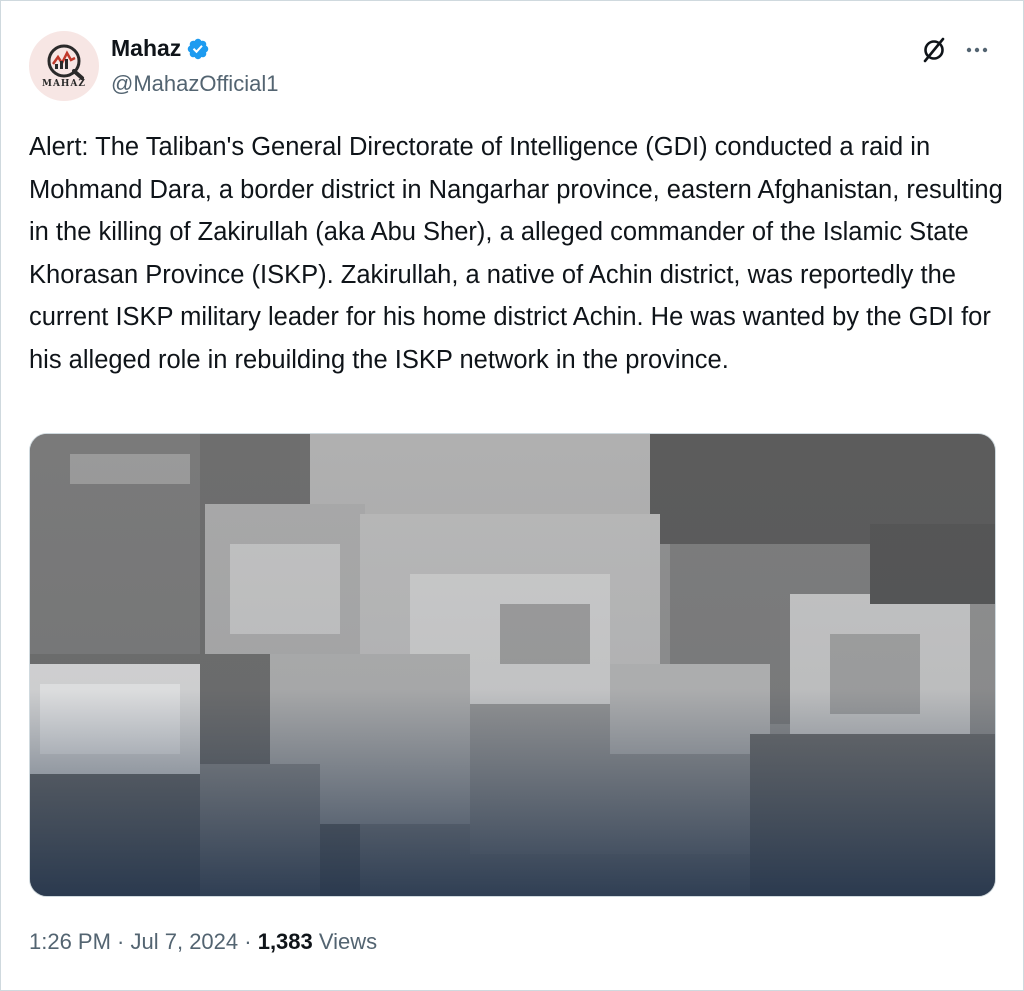  I want to click on more-icon, so click(977, 50).